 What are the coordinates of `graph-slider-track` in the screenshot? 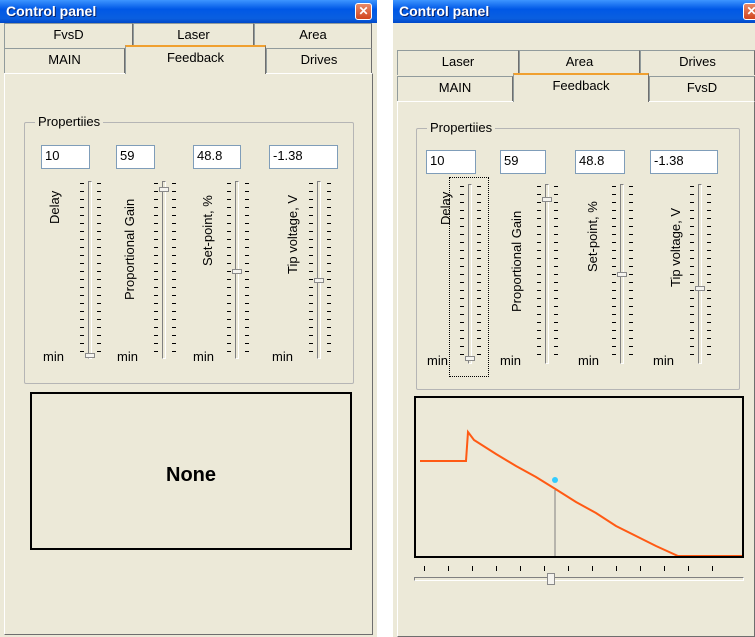 It's located at (579, 579).